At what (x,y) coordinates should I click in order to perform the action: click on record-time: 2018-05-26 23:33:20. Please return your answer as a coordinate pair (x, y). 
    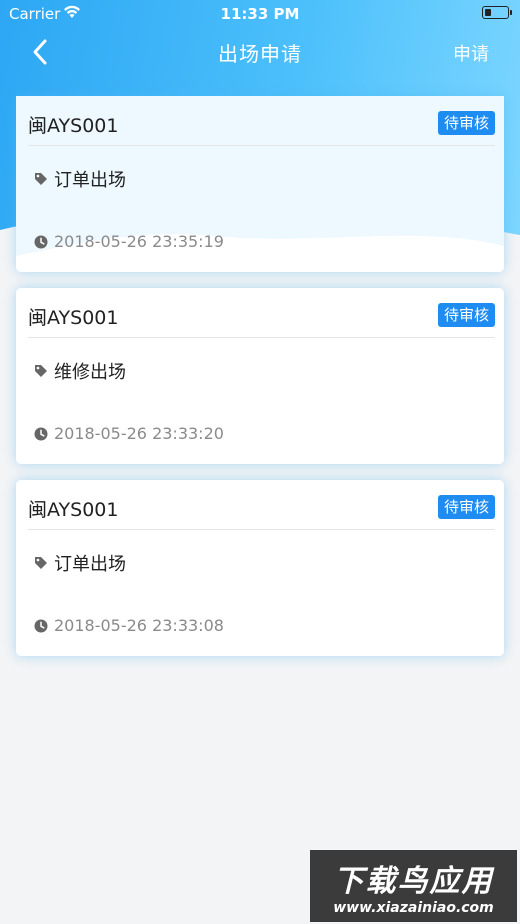
    Looking at the image, I should click on (129, 433).